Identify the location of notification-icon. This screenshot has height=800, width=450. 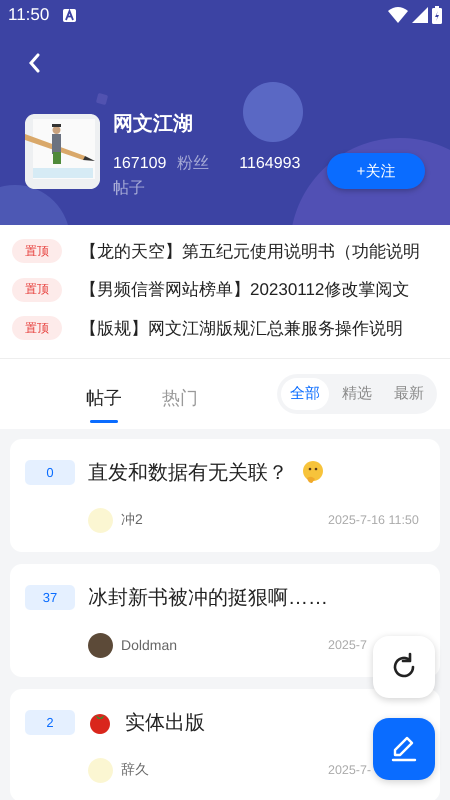
(69, 15).